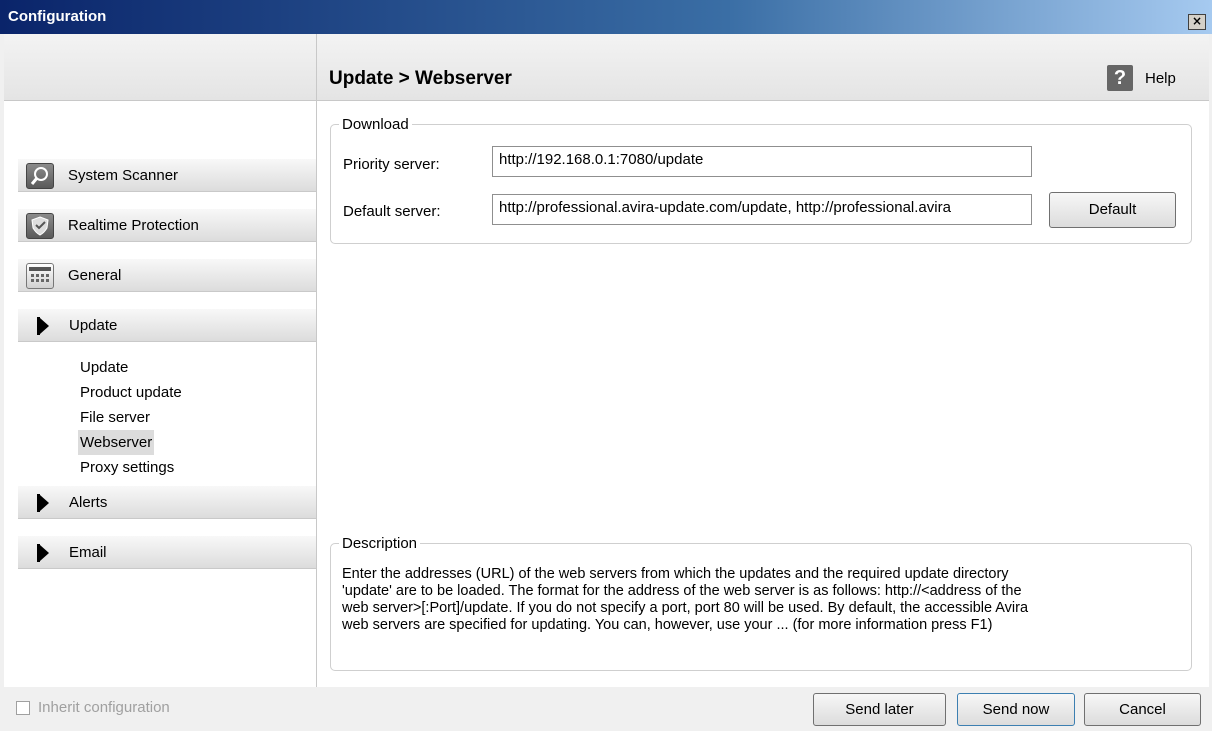 The width and height of the screenshot is (1212, 731). I want to click on sidebar-item-system-scanner: System Scanner, so click(167, 175).